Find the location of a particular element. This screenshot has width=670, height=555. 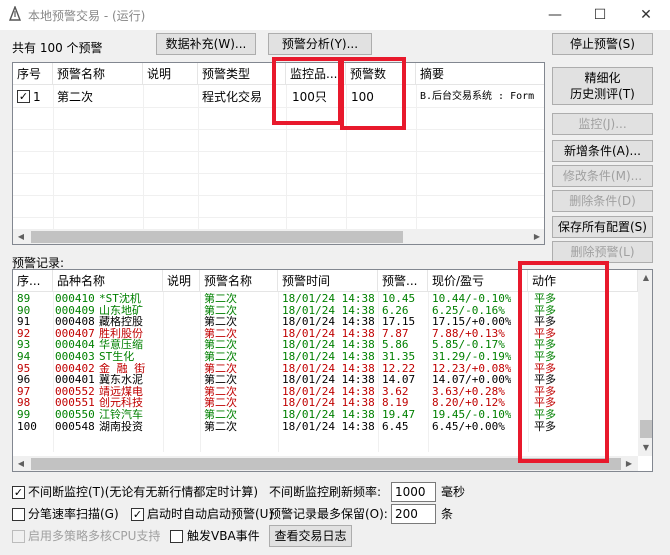

alert-row-checkbox: ✓ is located at coordinates (23, 96).